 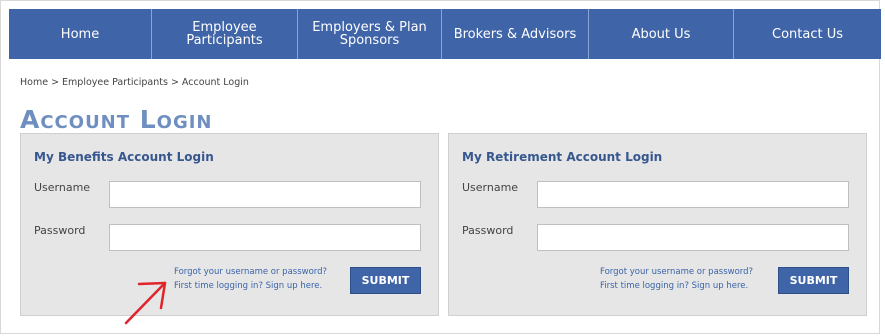 What do you see at coordinates (490, 187) in the screenshot?
I see `retirement-username-label: Username` at bounding box center [490, 187].